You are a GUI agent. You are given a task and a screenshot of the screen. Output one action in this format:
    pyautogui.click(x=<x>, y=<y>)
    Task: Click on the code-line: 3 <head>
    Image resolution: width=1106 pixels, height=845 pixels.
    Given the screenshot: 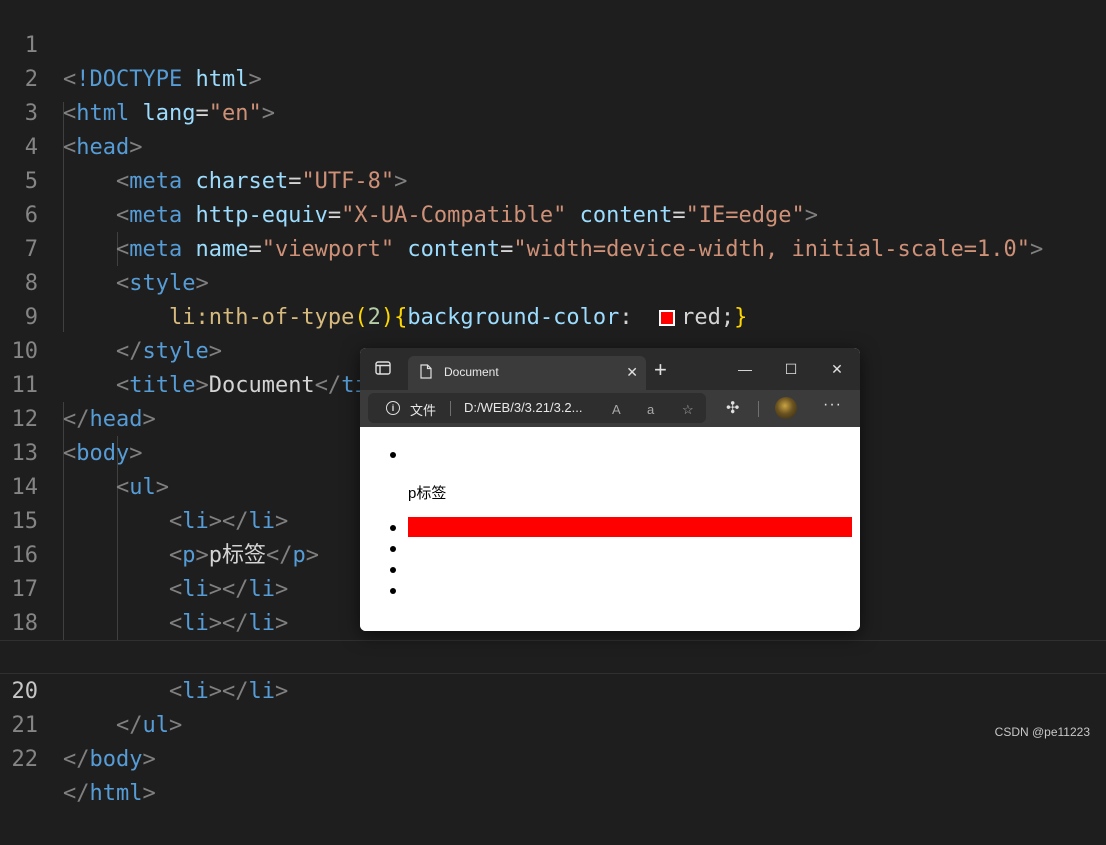 What is the action you would take?
    pyautogui.click(x=553, y=111)
    